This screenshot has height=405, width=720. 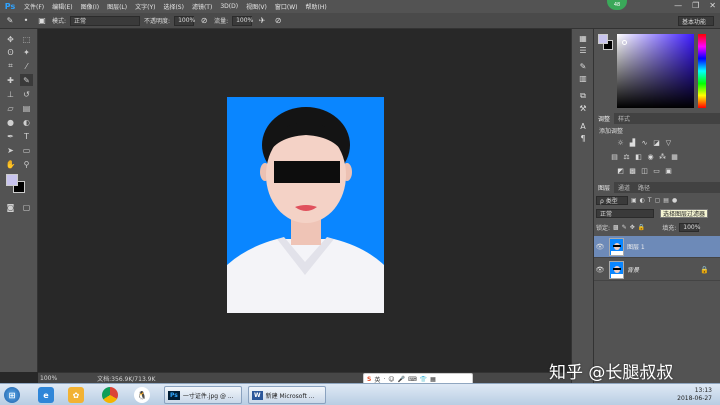 What do you see at coordinates (90, 6) in the screenshot?
I see `menu-image: 图像(I)` at bounding box center [90, 6].